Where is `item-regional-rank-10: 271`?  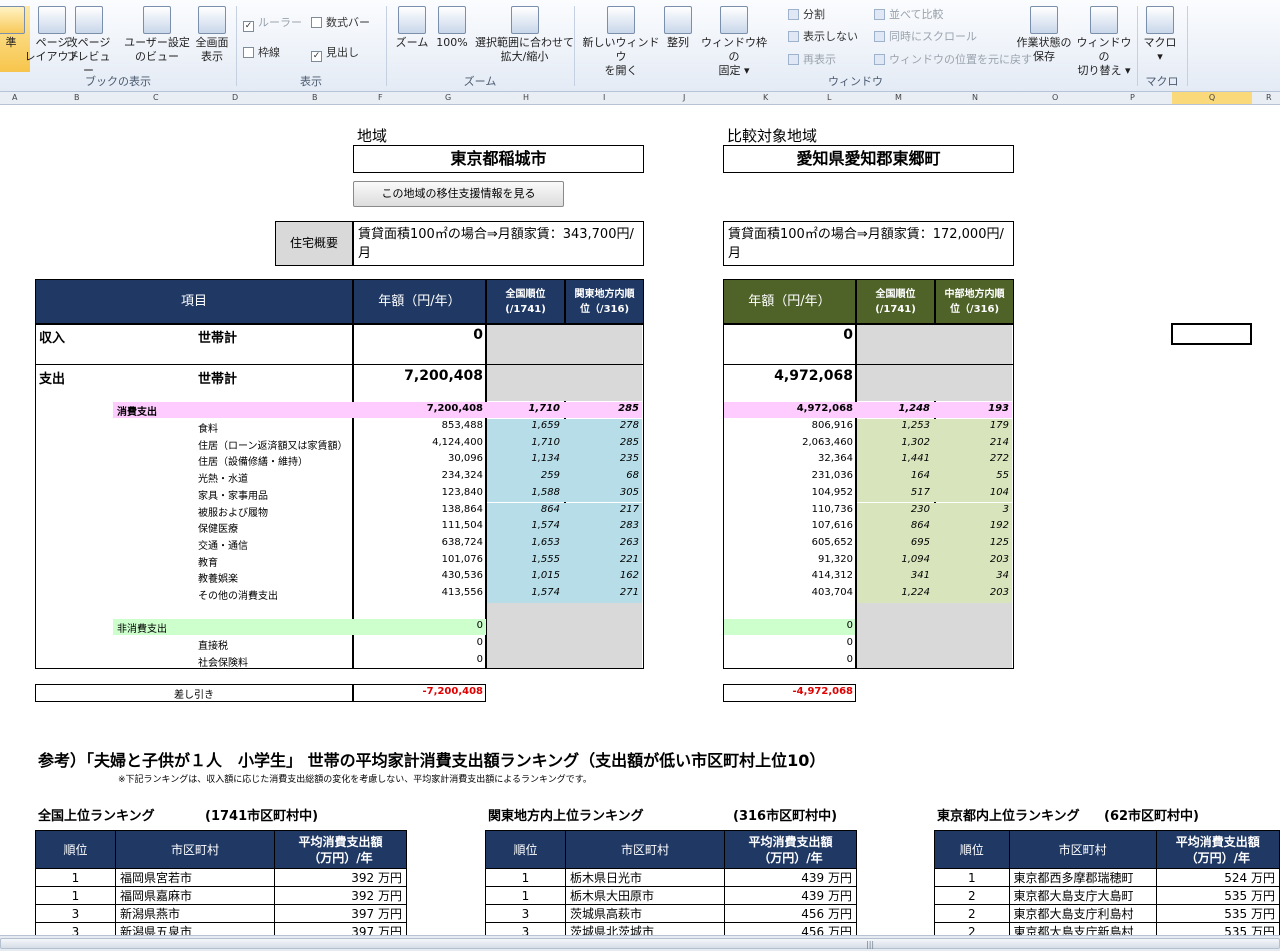
item-regional-rank-10: 271 is located at coordinates (629, 592).